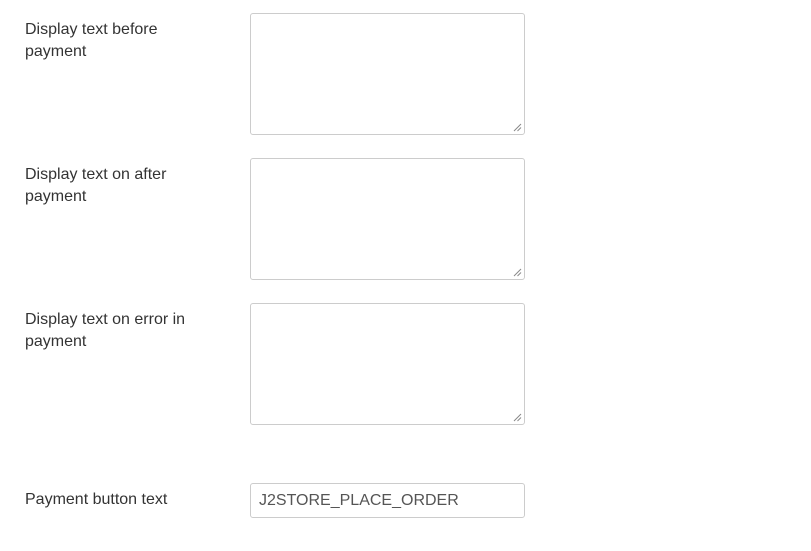 The width and height of the screenshot is (811, 551). Describe the element at coordinates (387, 219) in the screenshot. I see `after-payment-textarea` at that location.